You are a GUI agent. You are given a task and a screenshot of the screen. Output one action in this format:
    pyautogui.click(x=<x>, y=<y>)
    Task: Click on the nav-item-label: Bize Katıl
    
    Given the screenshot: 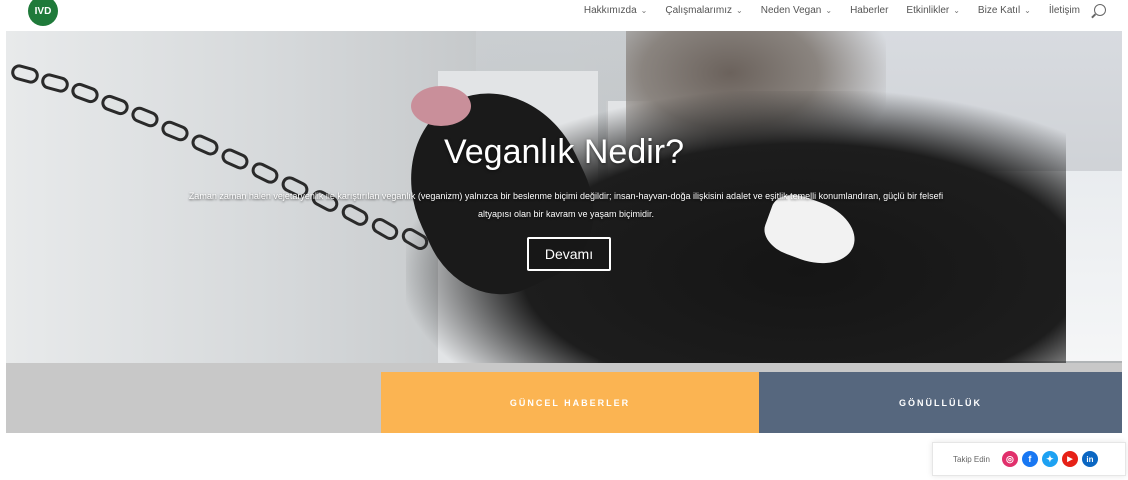 What is the action you would take?
    pyautogui.click(x=999, y=10)
    